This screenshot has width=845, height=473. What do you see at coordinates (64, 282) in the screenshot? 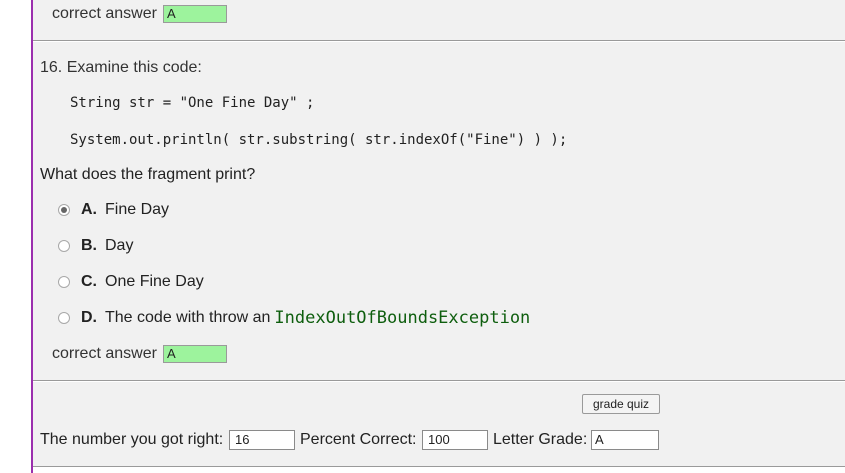
I see `radio-c-icon` at bounding box center [64, 282].